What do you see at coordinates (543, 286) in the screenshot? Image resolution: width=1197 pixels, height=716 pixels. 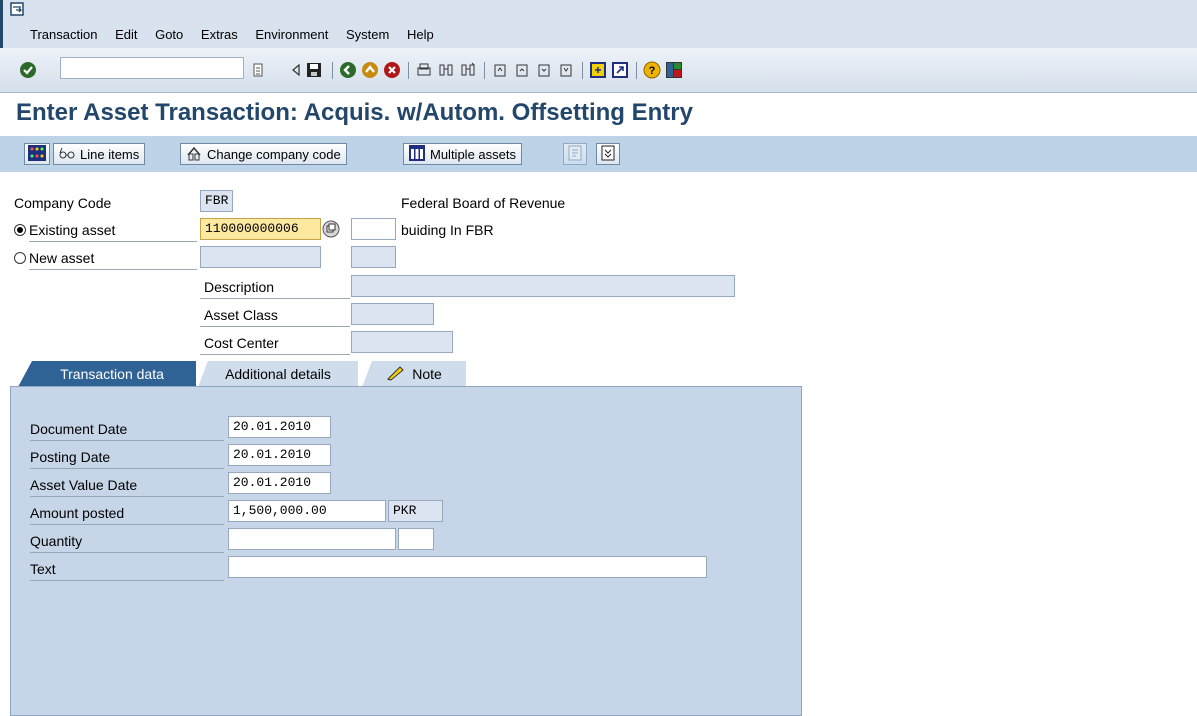 I see `description-field` at bounding box center [543, 286].